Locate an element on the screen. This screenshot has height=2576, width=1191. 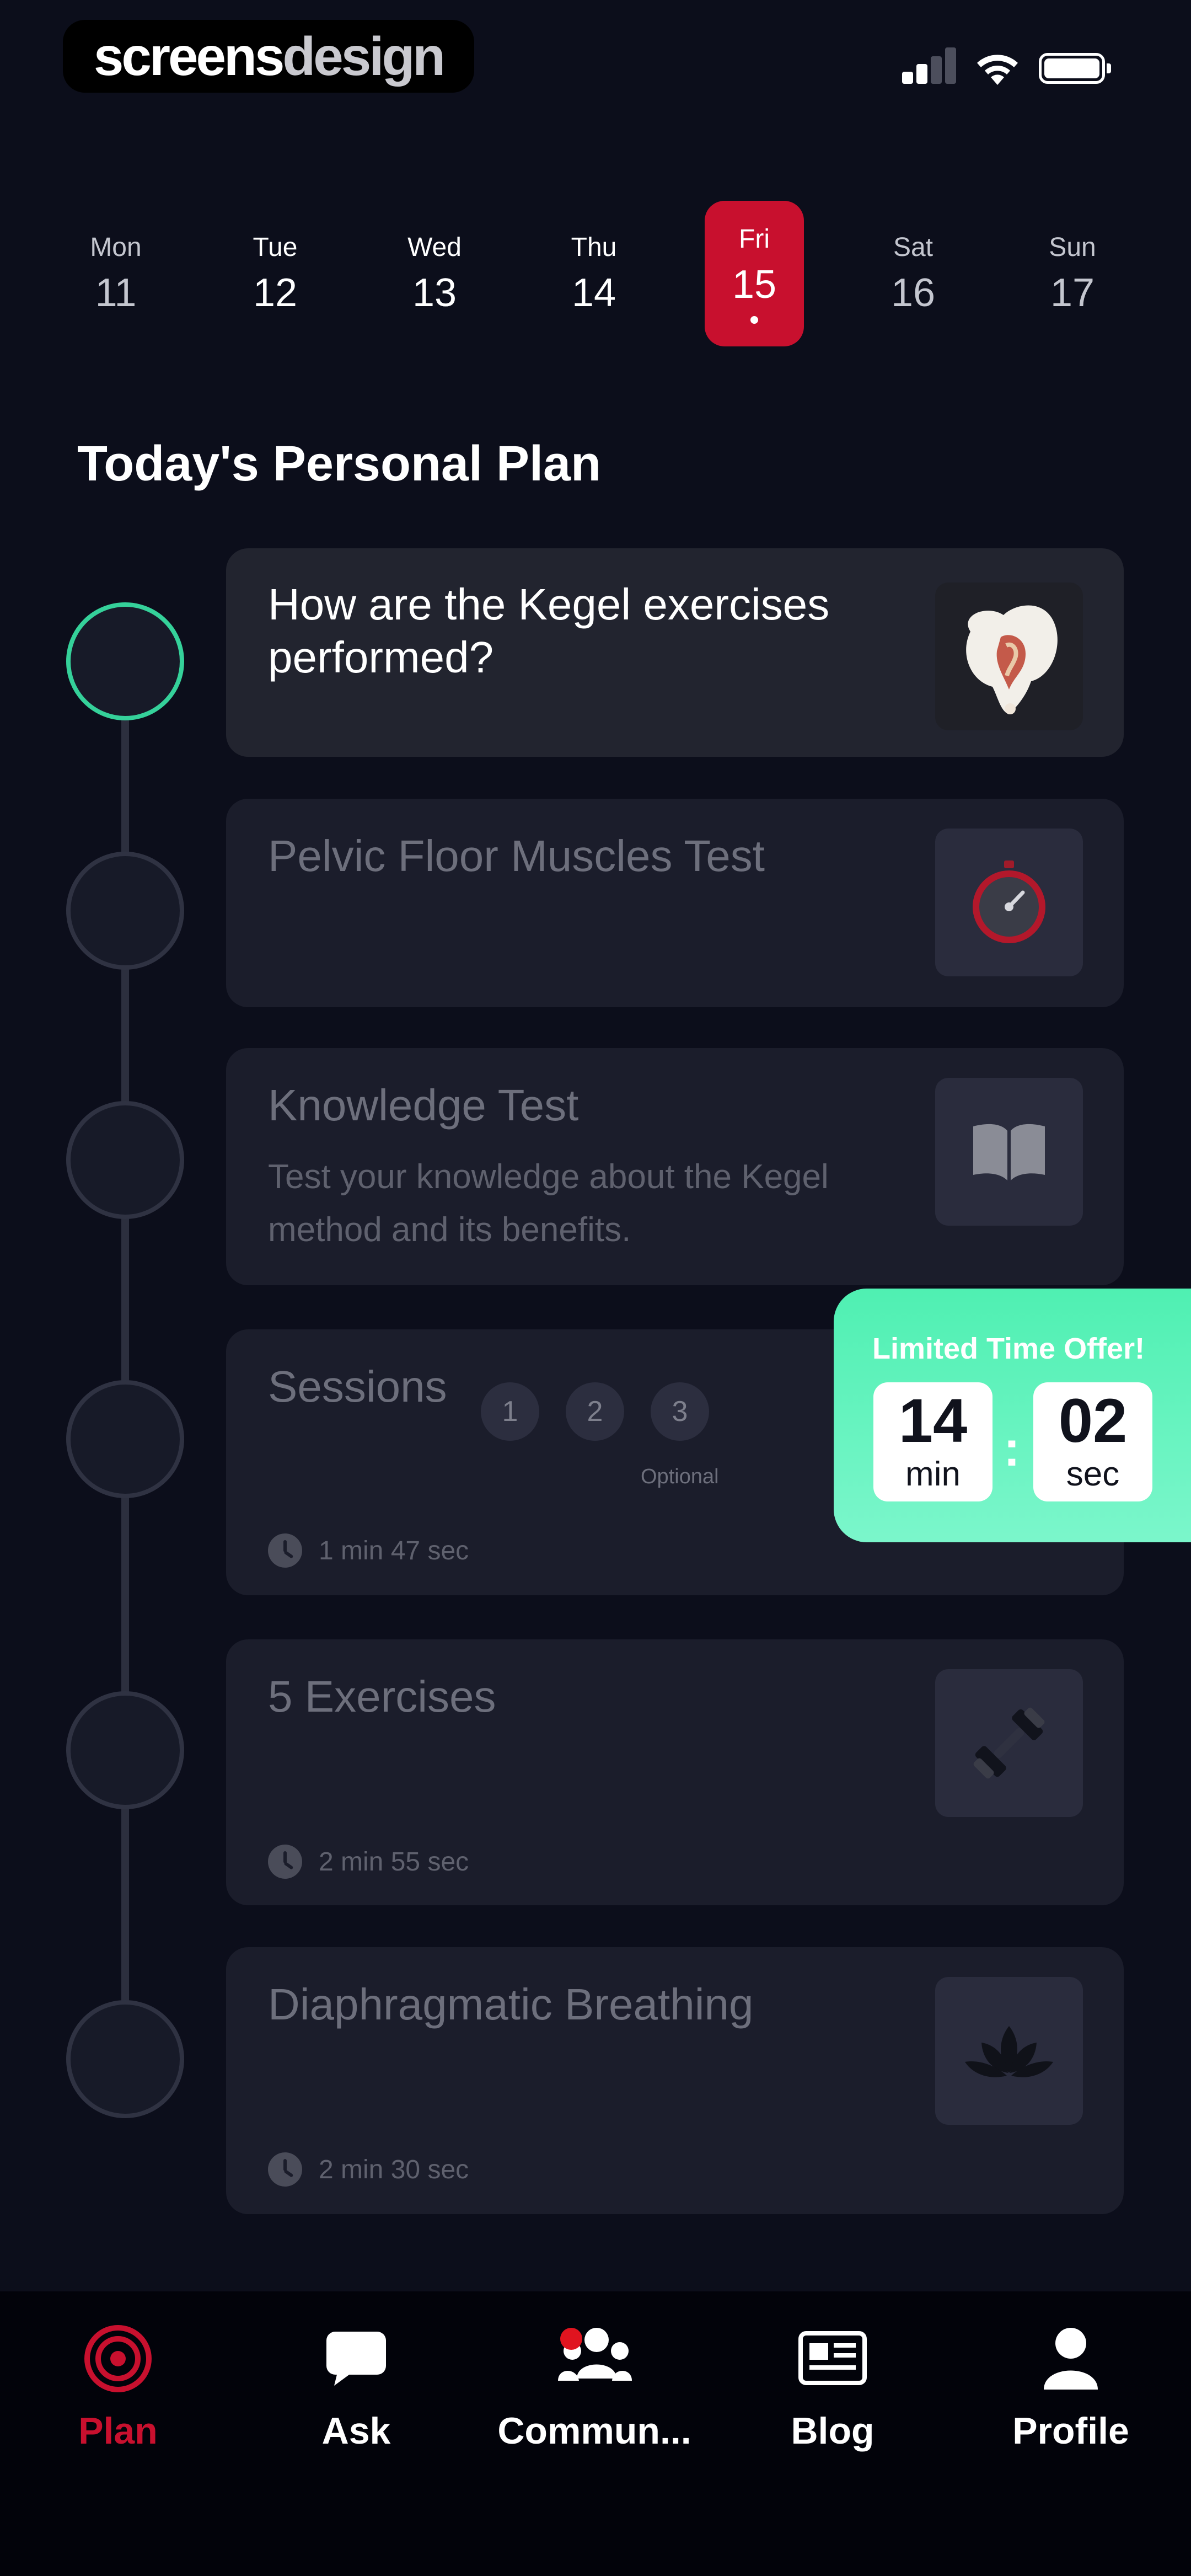
nav-label: Profile is located at coordinates (1070, 2431).